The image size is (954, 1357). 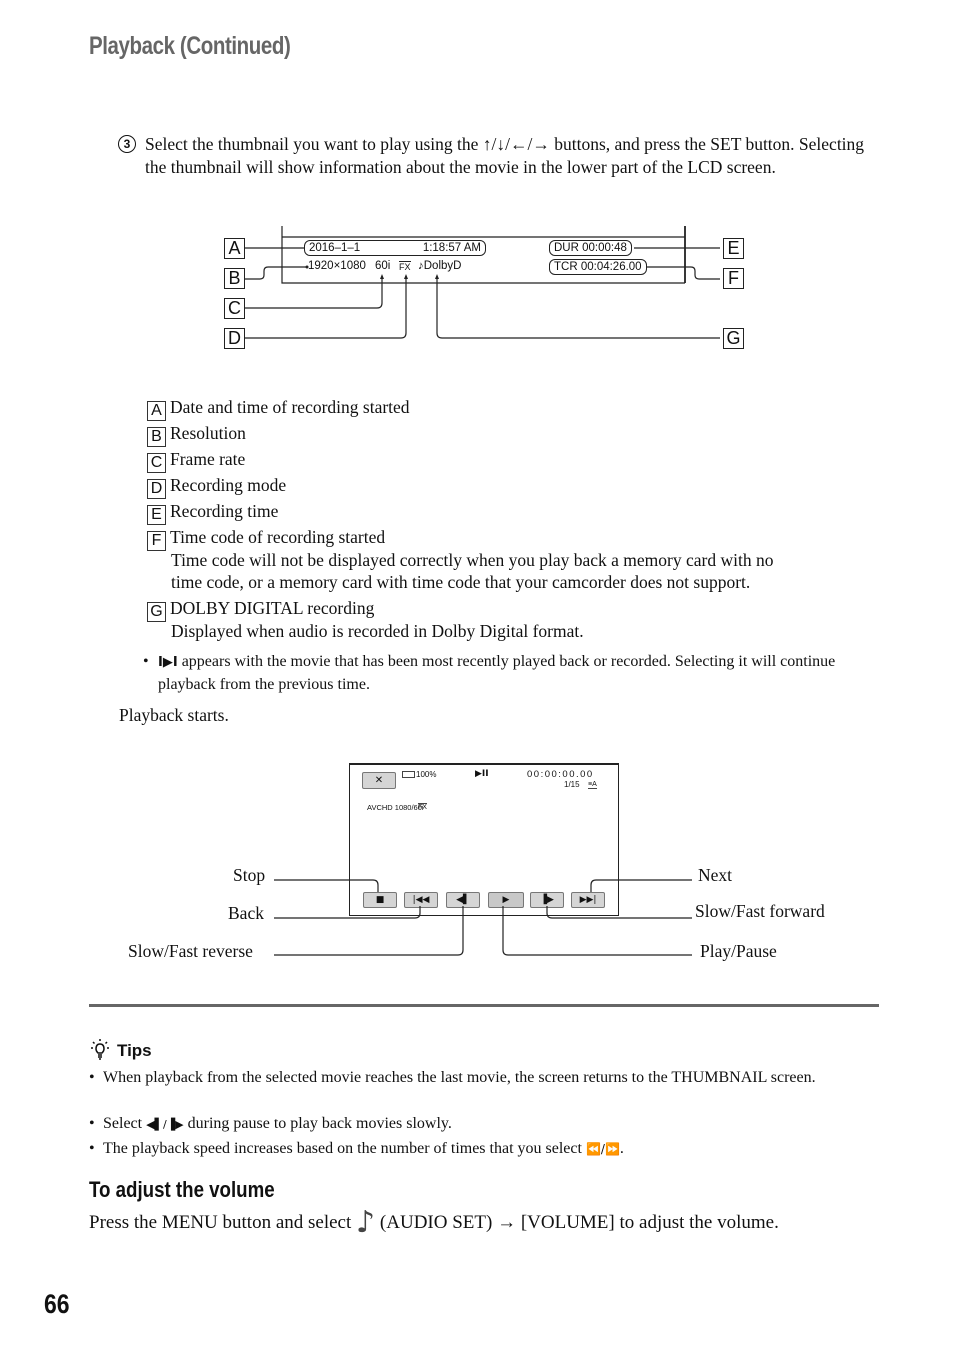 I want to click on tips-heading: Tips, so click(x=120, y=1049).